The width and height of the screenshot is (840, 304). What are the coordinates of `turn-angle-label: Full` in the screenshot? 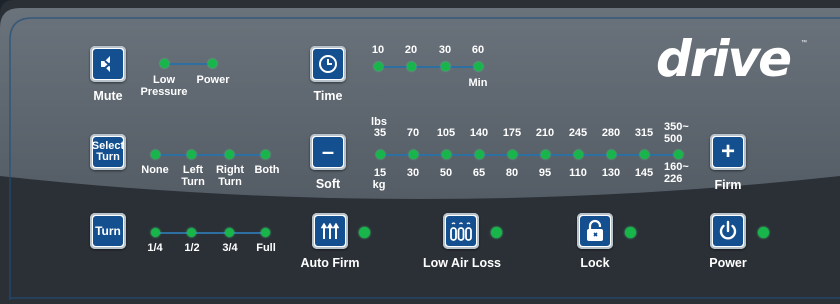 It's located at (266, 248).